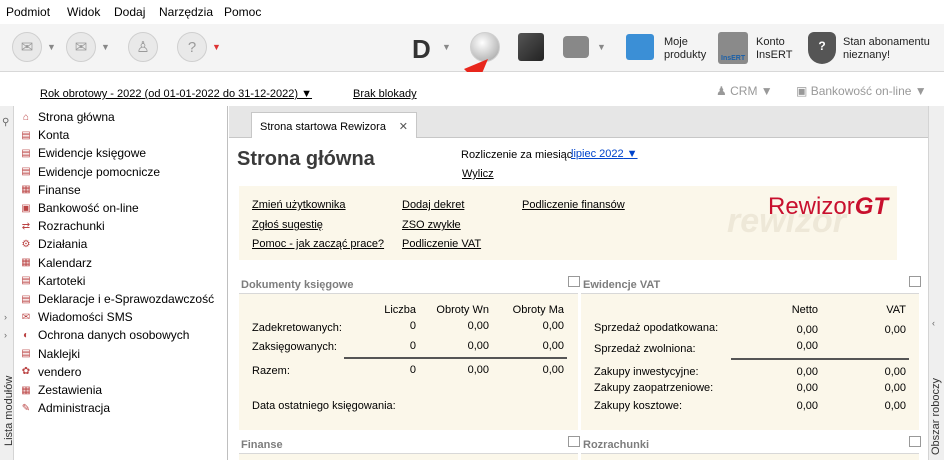  What do you see at coordinates (531, 47) in the screenshot?
I see `box-icon` at bounding box center [531, 47].